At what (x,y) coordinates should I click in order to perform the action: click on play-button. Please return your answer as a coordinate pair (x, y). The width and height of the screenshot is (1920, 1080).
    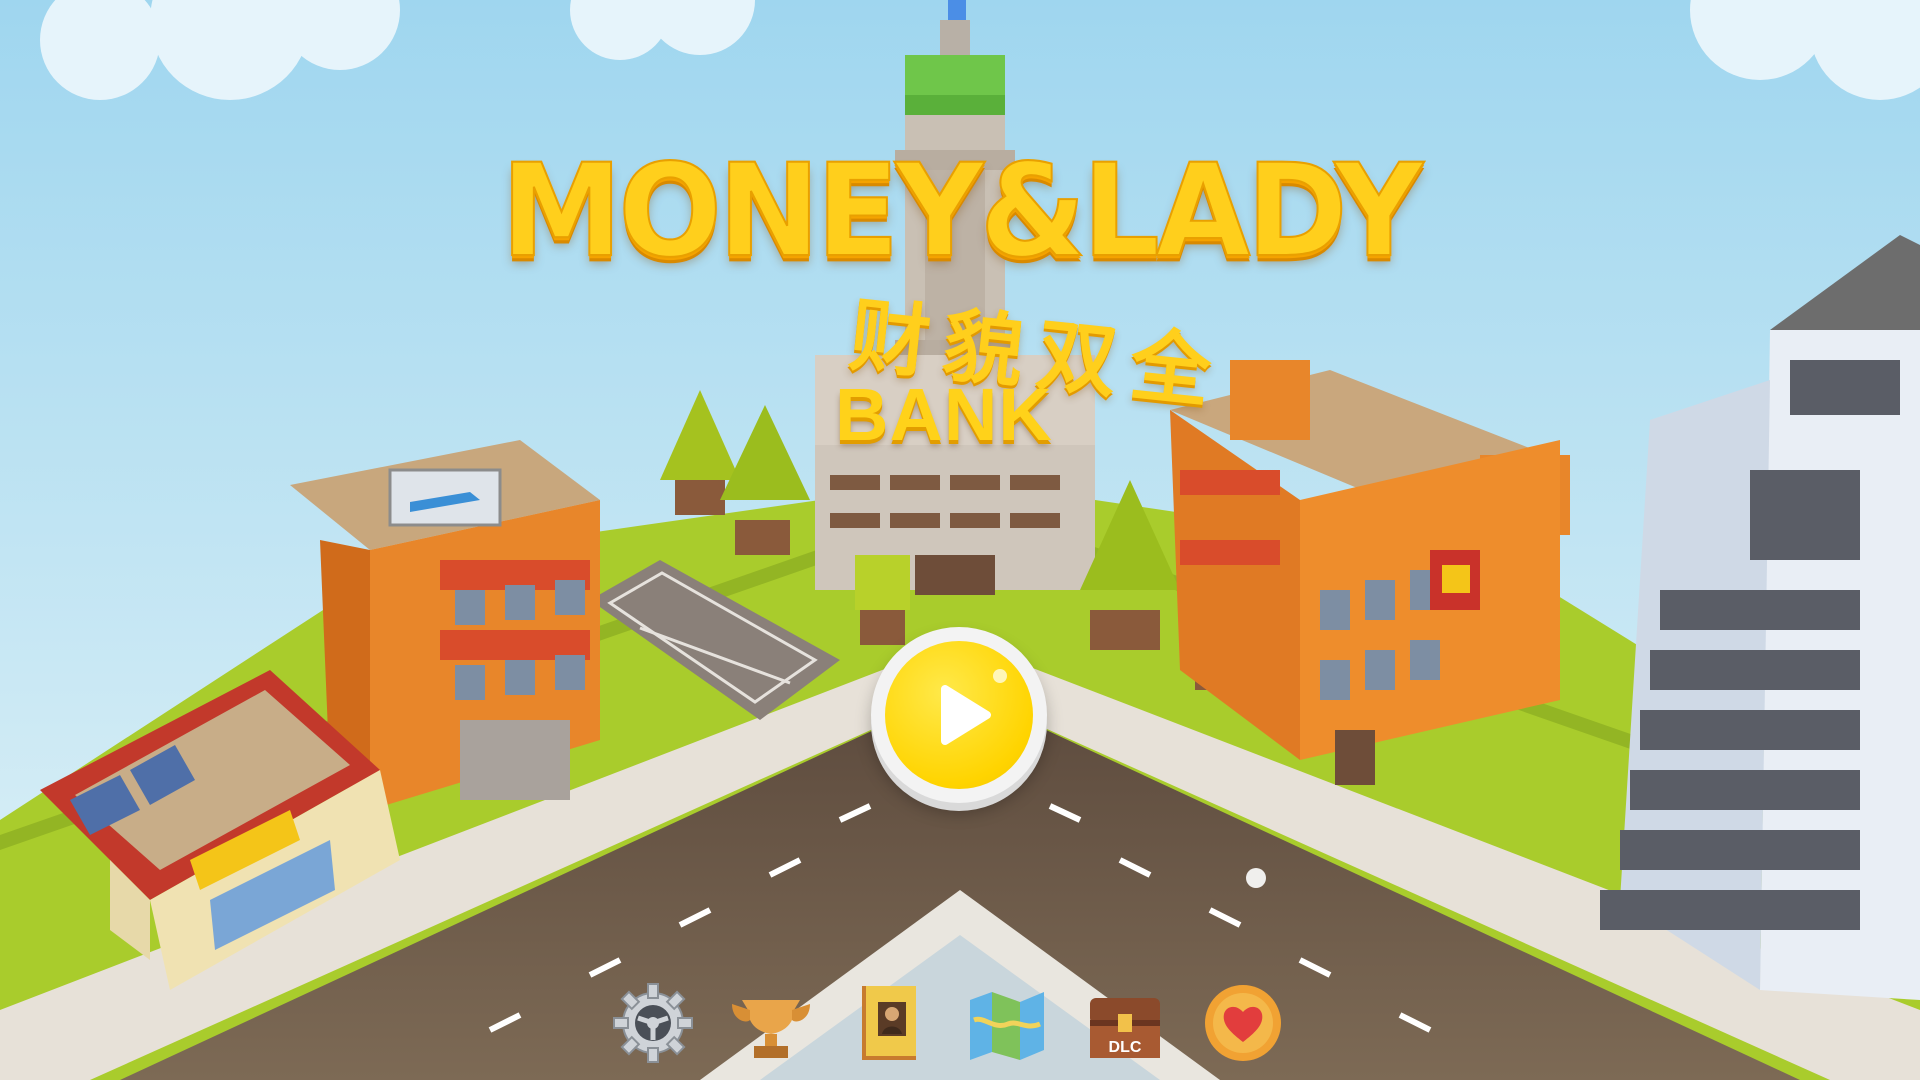
    Looking at the image, I should click on (959, 715).